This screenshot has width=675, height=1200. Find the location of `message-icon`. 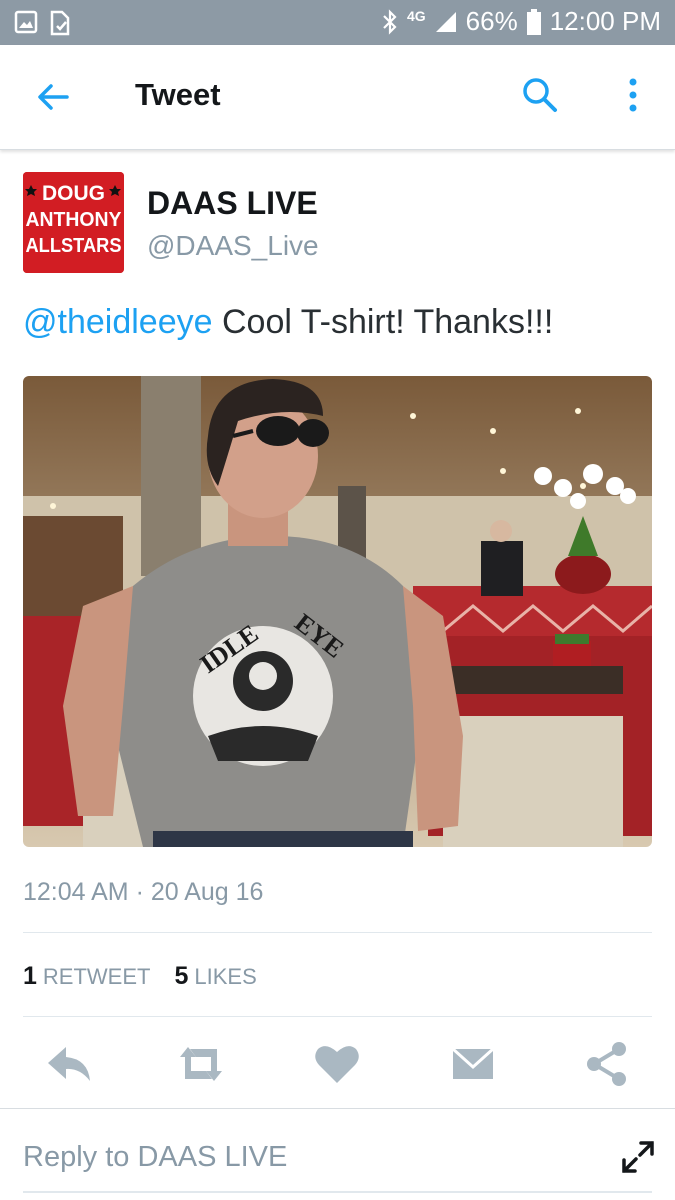

message-icon is located at coordinates (473, 1064).